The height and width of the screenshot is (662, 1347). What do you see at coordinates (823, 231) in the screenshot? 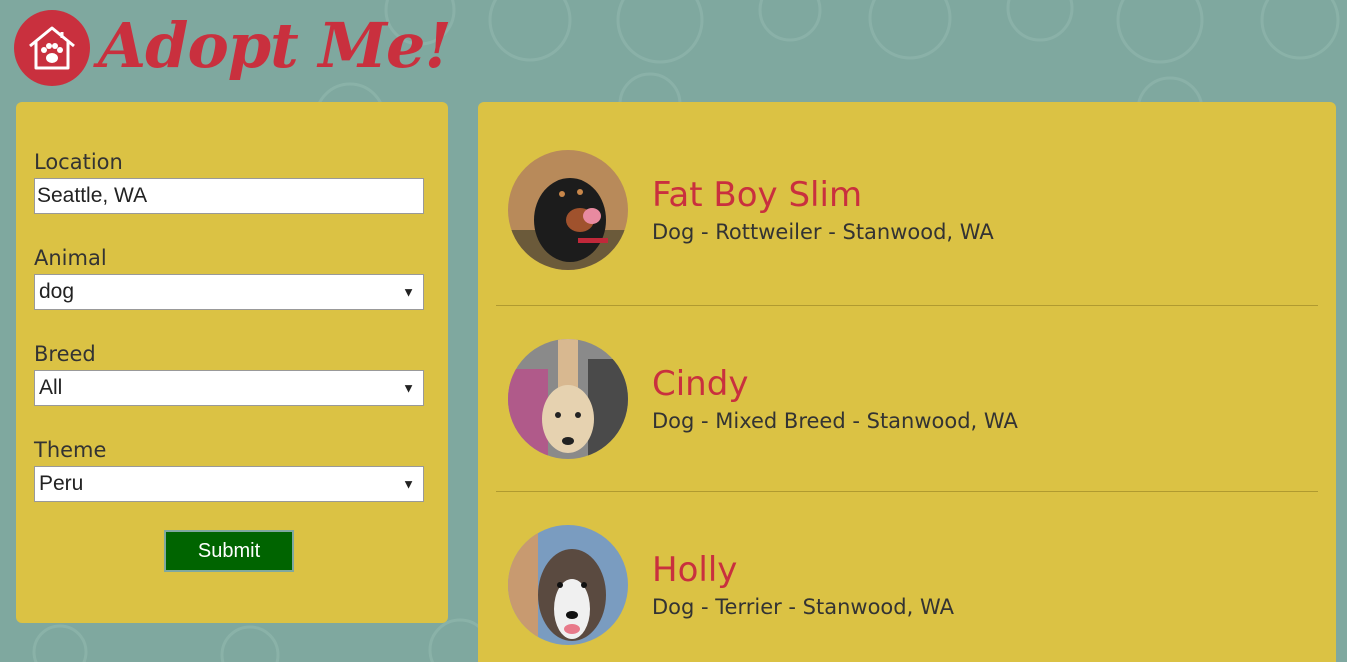
I see `pet-description: Dog - Rottweiler - Stanwood, WA` at bounding box center [823, 231].